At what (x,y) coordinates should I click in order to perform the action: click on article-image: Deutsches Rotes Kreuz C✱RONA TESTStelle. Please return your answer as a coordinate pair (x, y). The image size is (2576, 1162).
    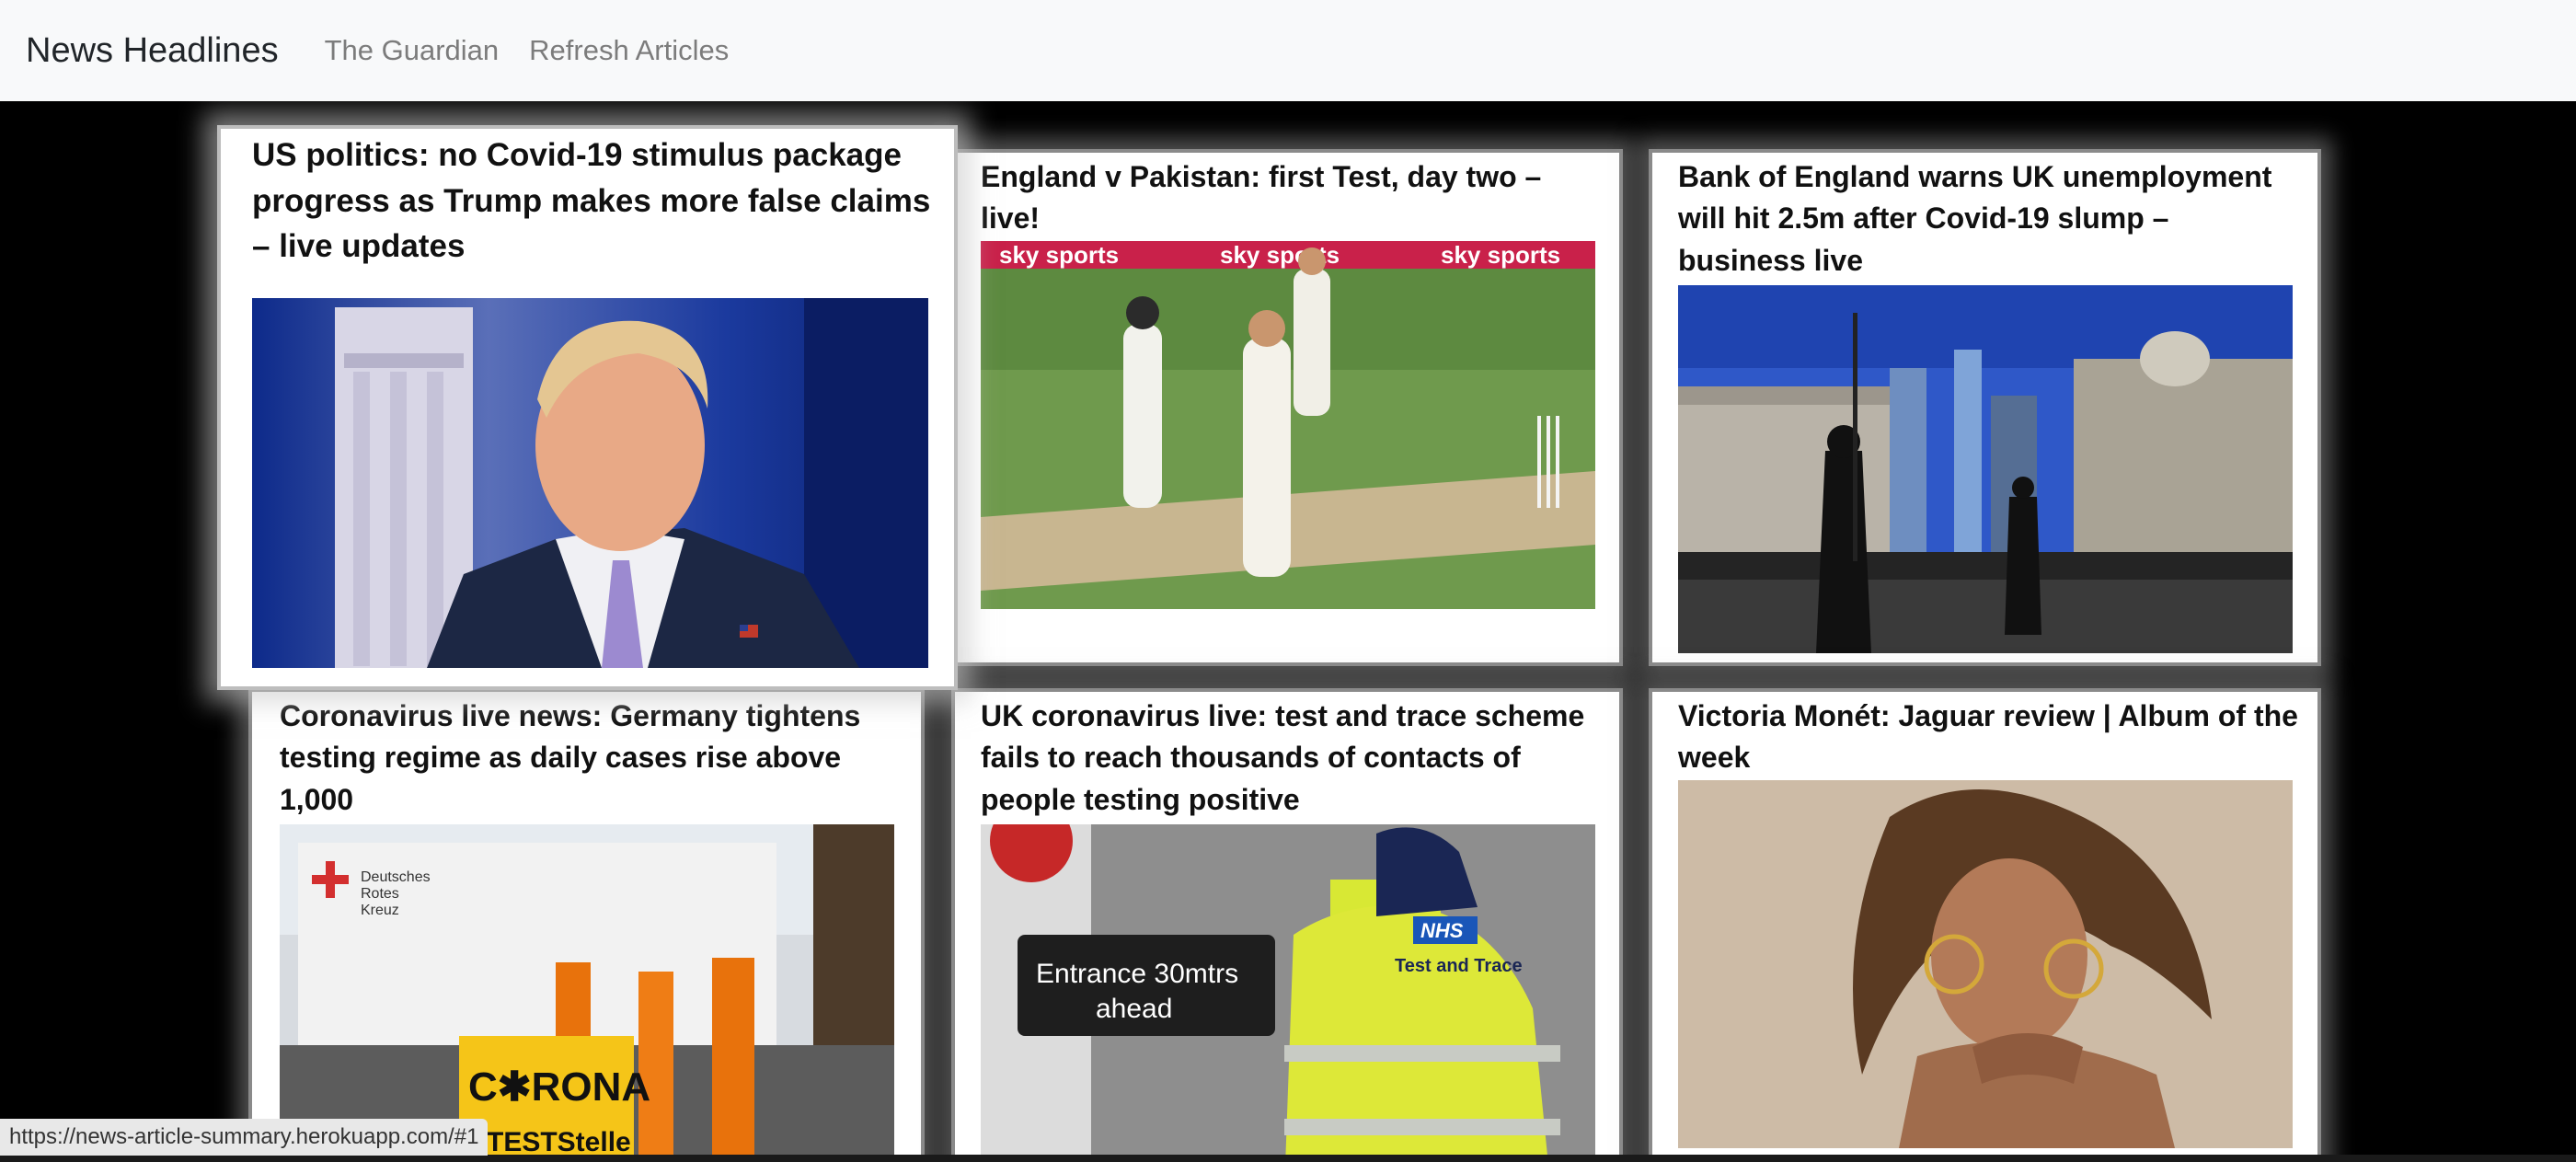
    Looking at the image, I should click on (587, 990).